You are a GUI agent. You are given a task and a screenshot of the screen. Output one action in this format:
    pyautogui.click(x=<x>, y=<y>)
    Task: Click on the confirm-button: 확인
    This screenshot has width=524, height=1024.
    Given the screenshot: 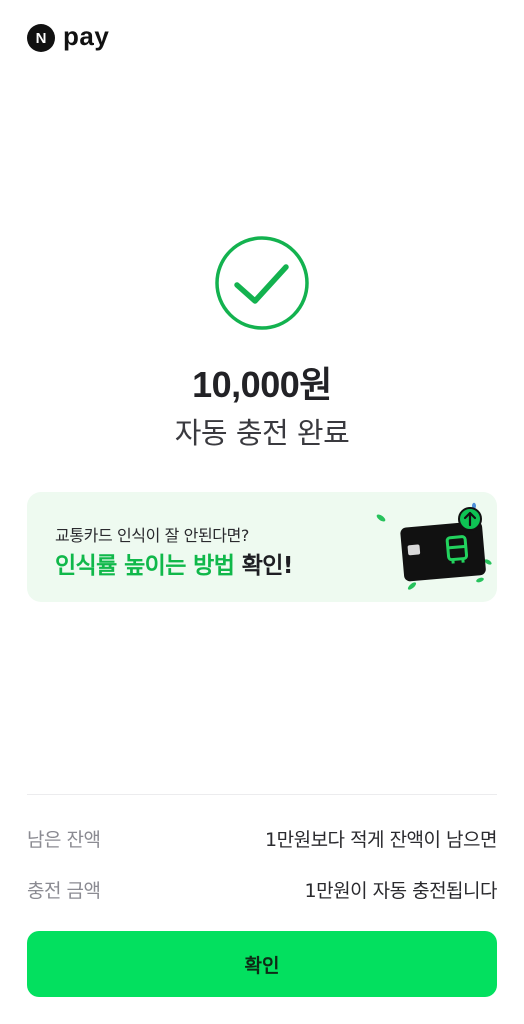 What is the action you would take?
    pyautogui.click(x=262, y=964)
    